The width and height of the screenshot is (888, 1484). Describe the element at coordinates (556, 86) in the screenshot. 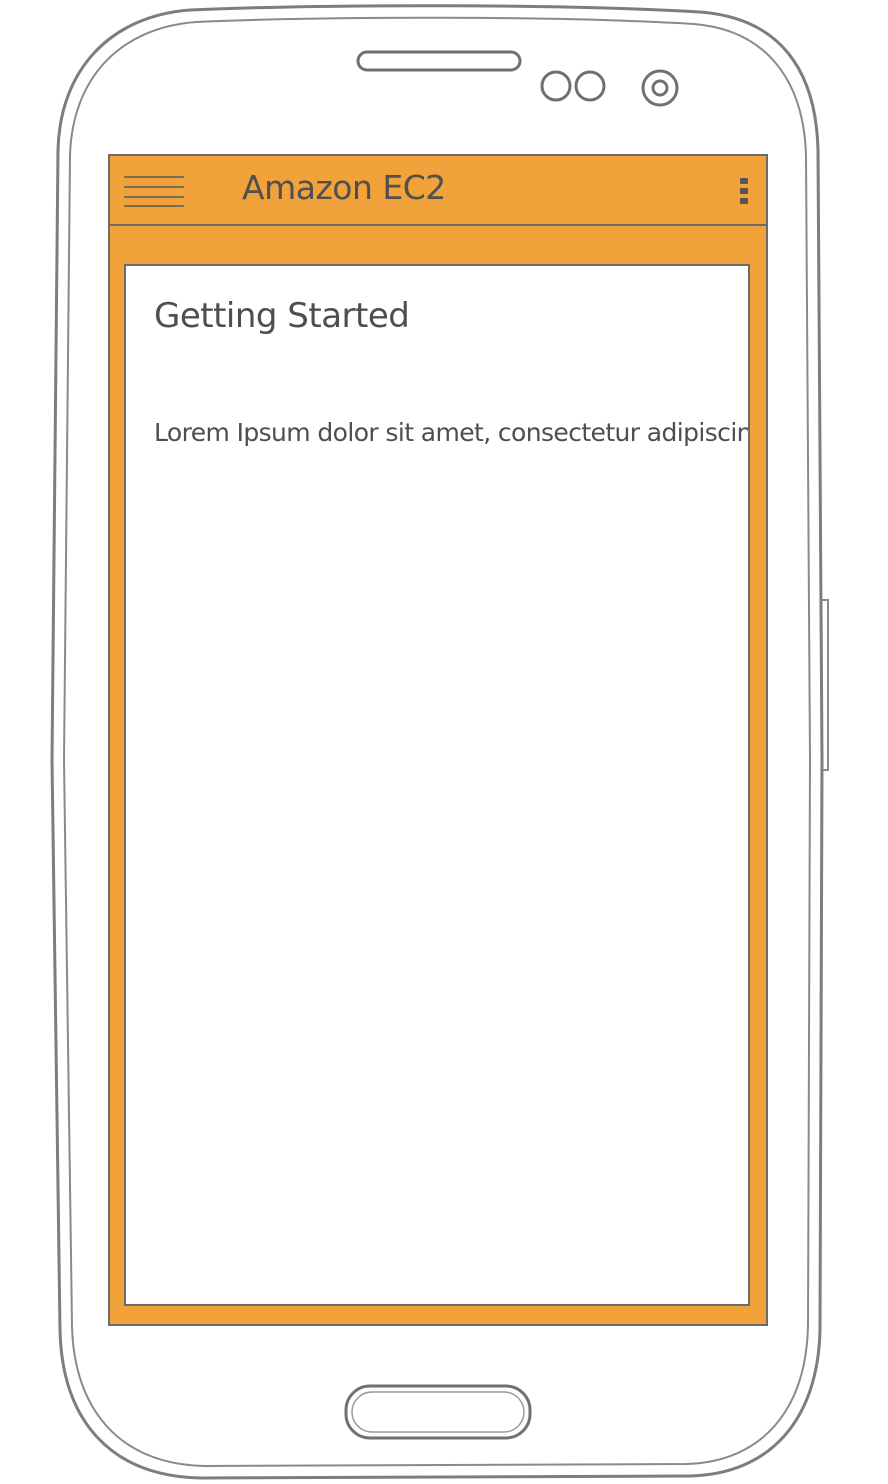

I see `sensor-icon-left` at that location.